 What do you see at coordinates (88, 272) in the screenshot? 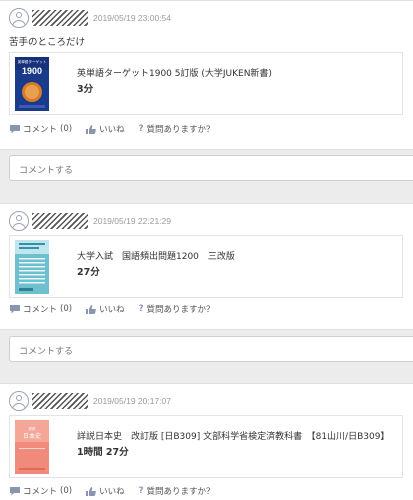
I see `study-duration: 27分` at bounding box center [88, 272].